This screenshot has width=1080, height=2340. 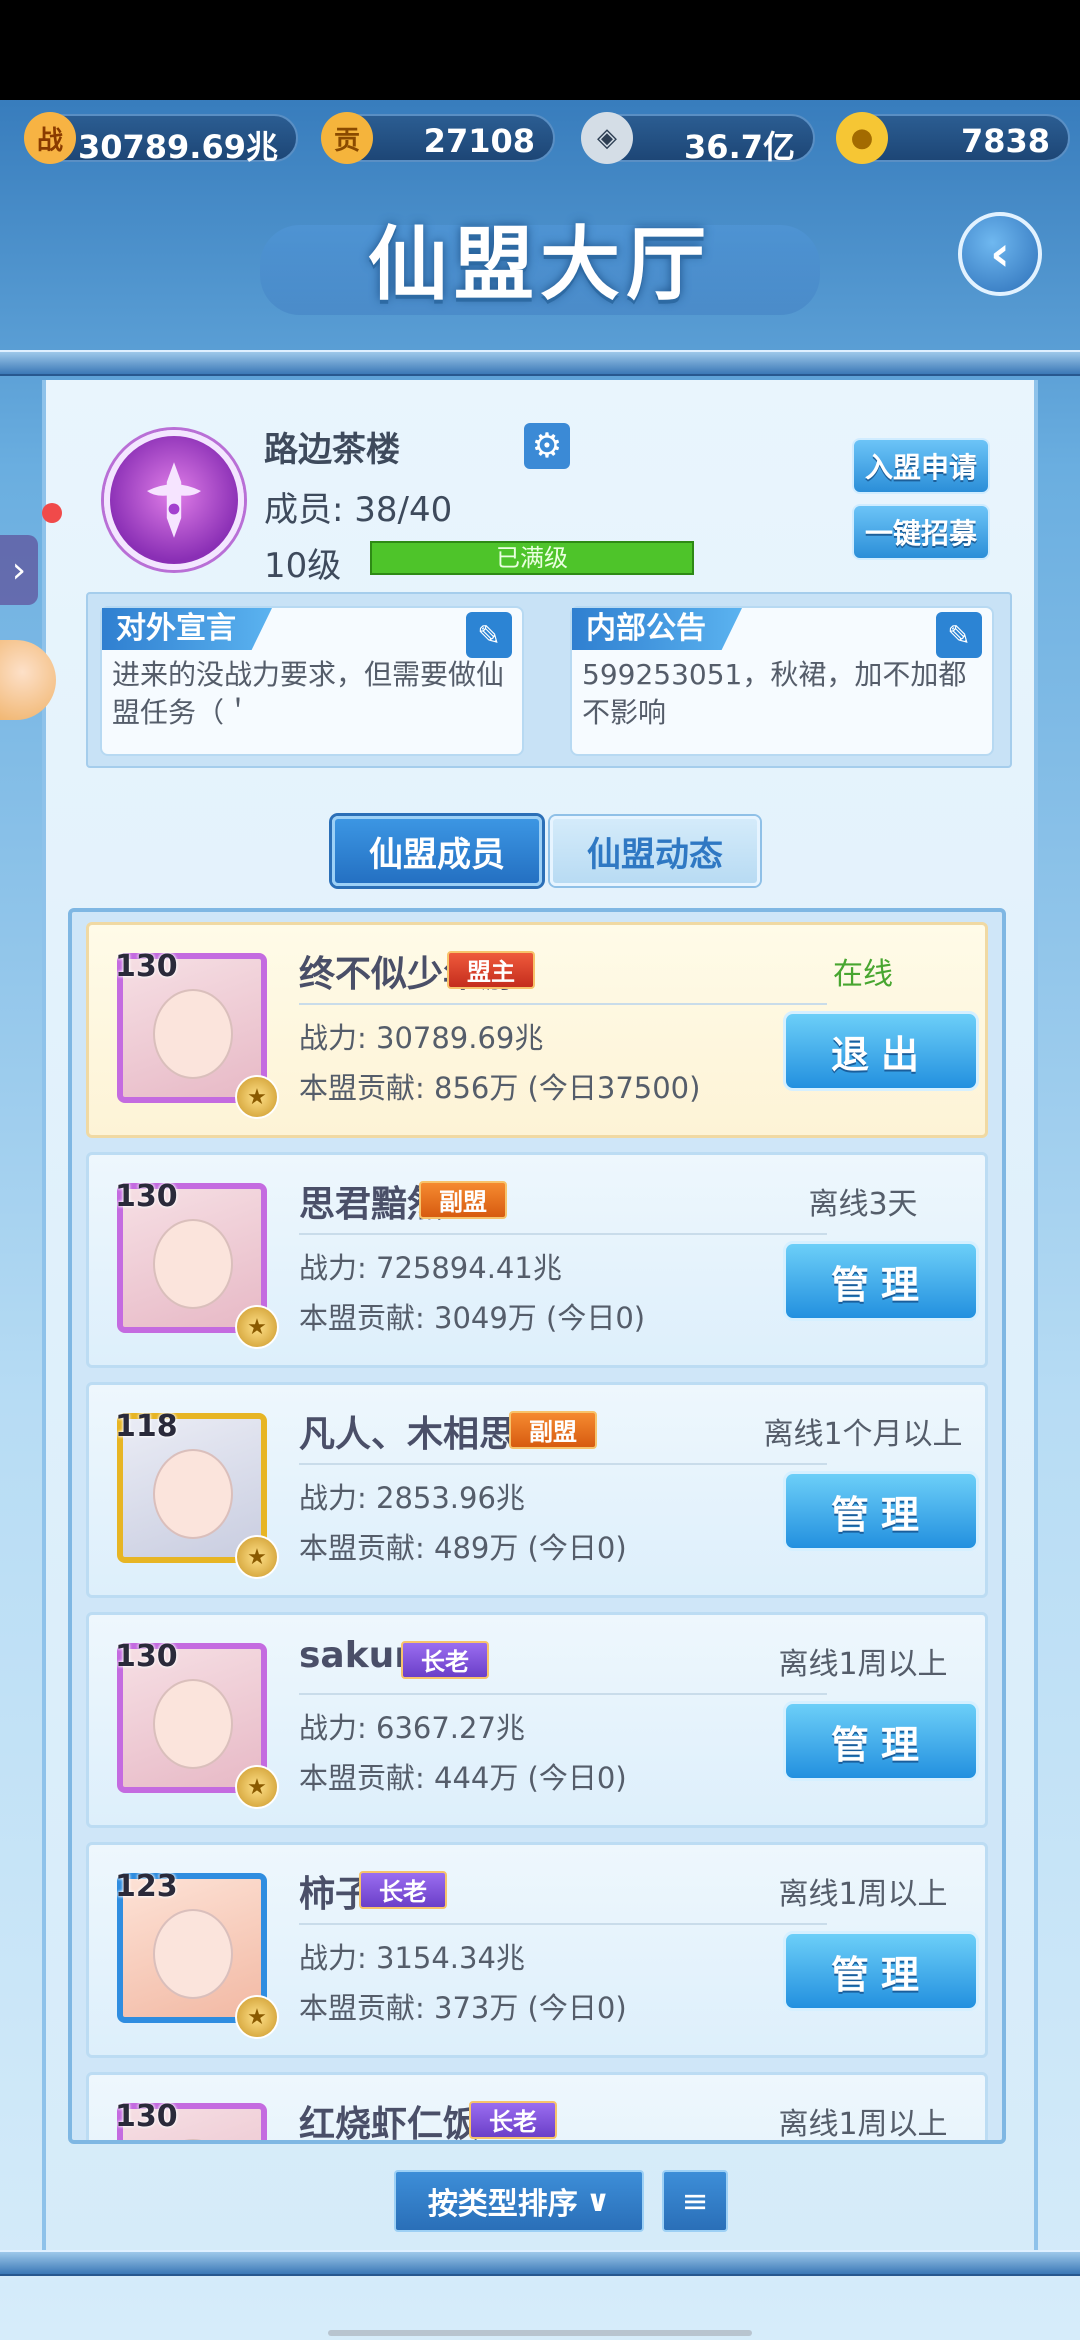 I want to click on resource-value: 27108, so click(x=479, y=141).